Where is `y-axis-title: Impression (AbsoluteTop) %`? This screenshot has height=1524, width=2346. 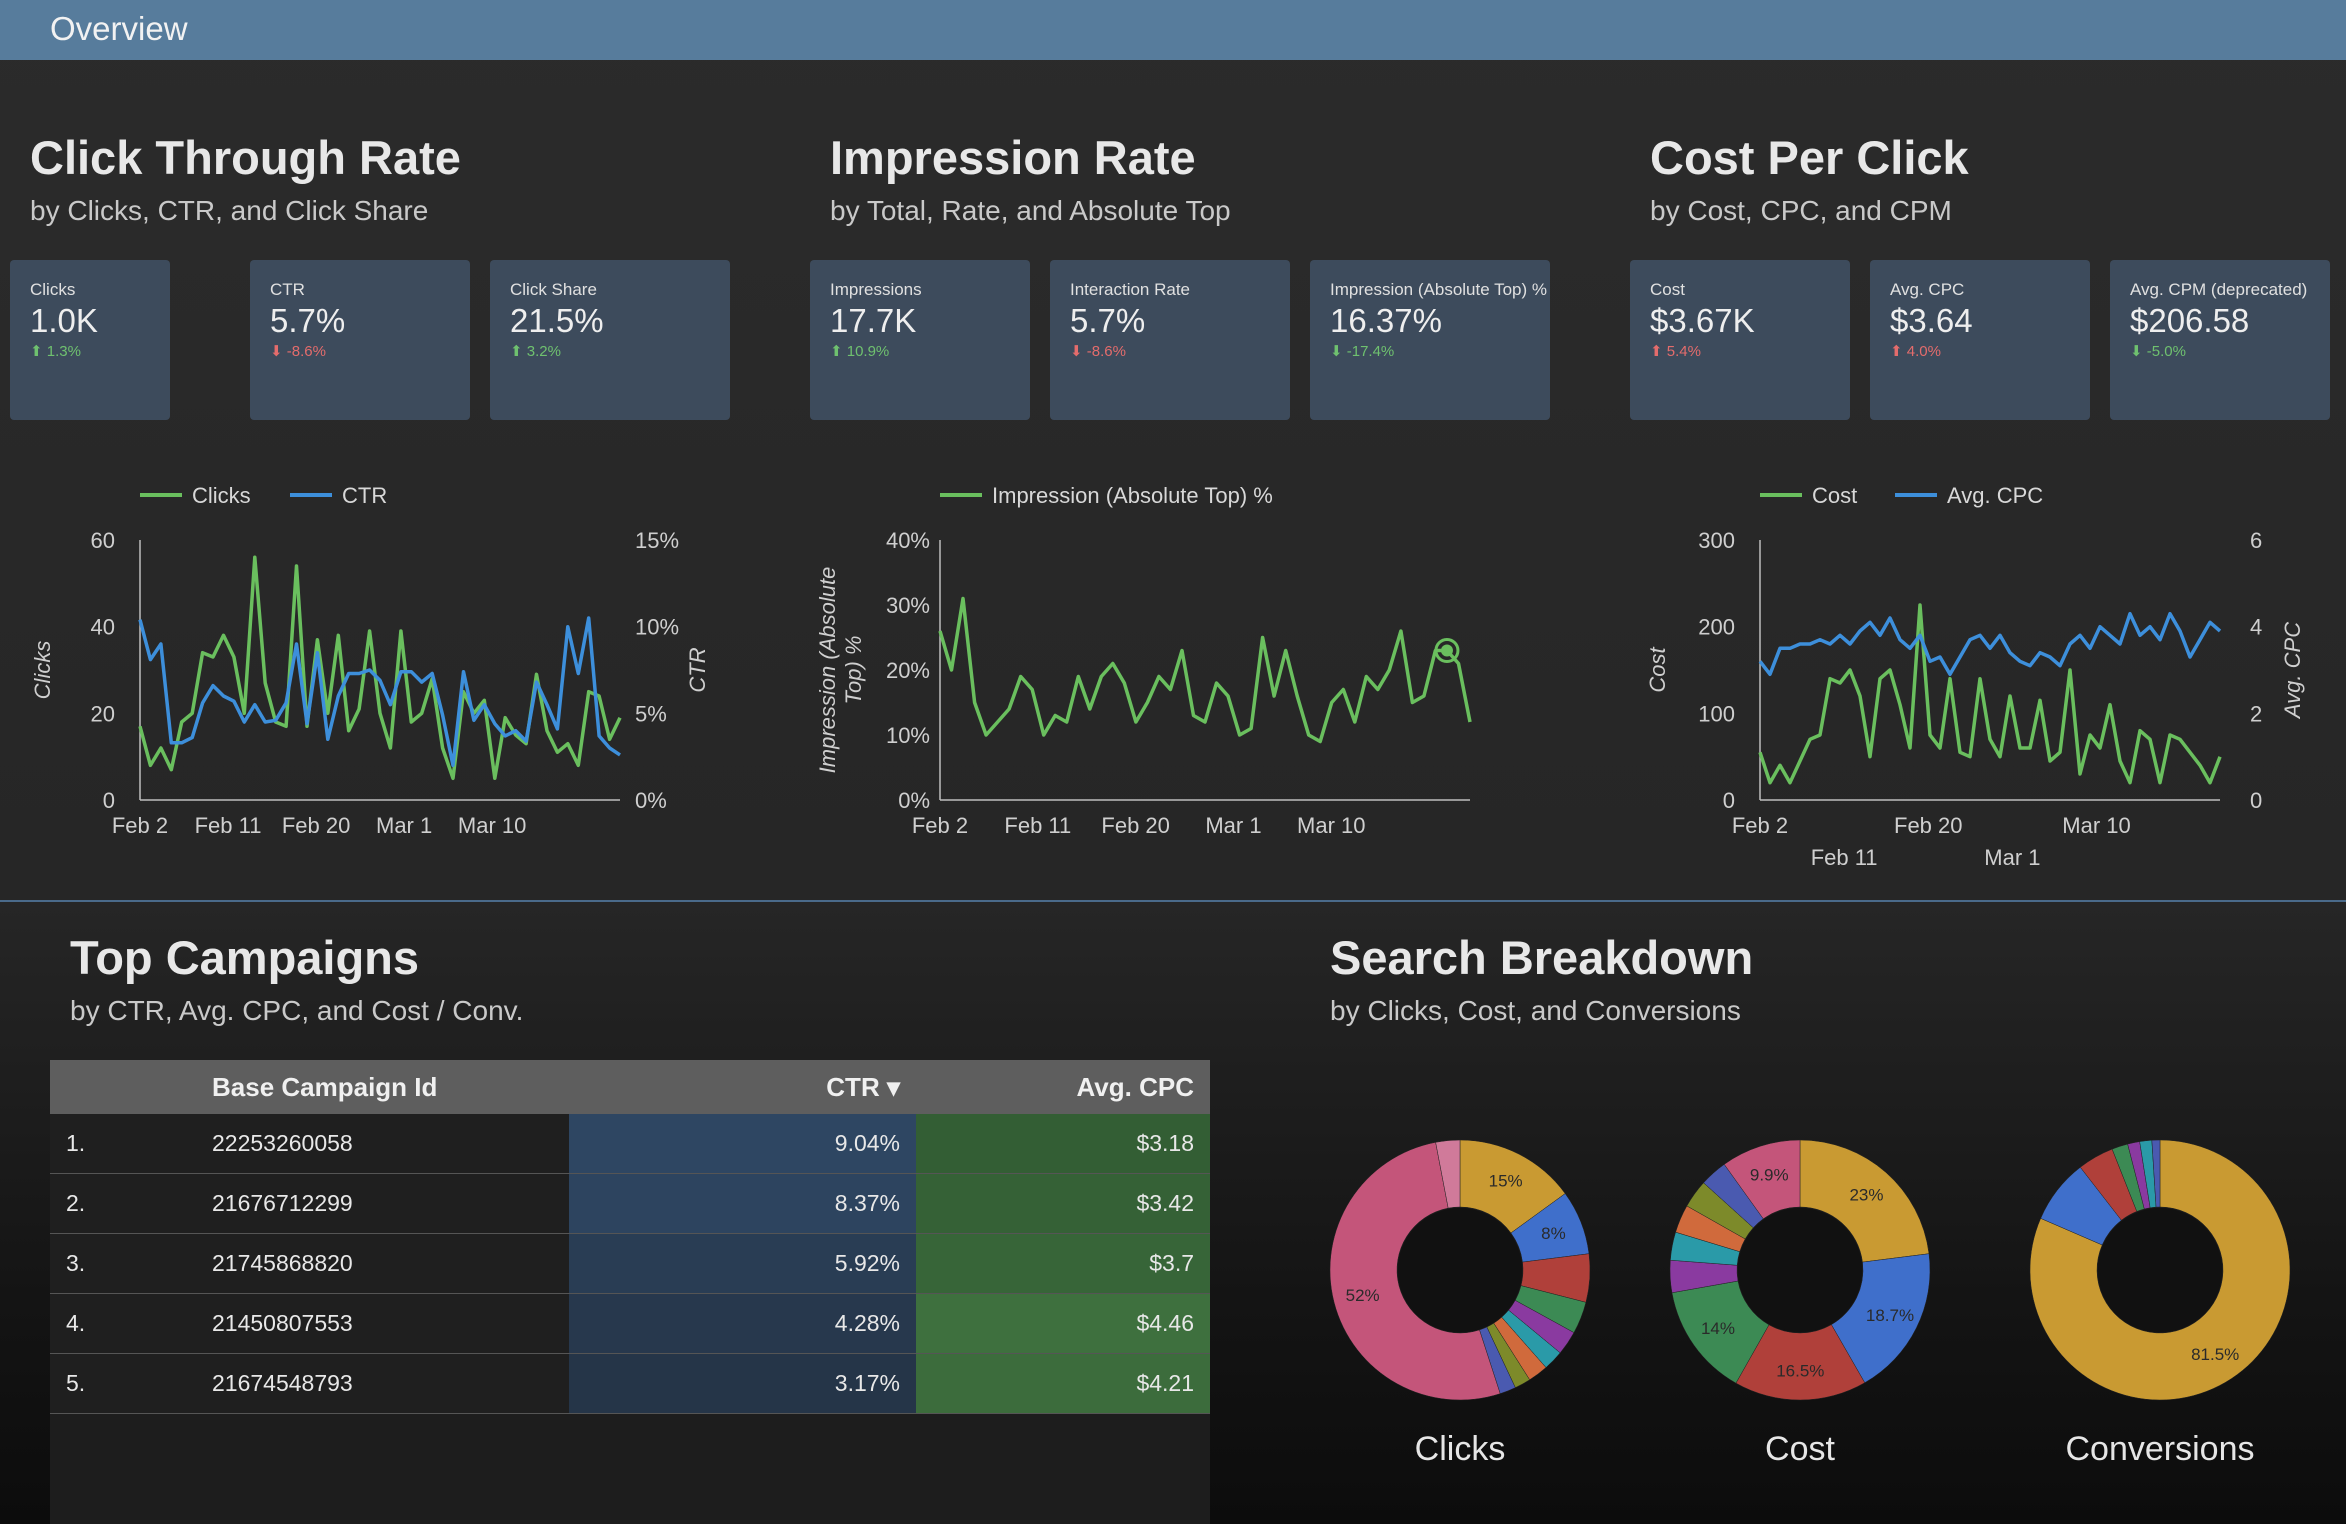 y-axis-title: Impression (AbsoluteTop) % is located at coordinates (840, 670).